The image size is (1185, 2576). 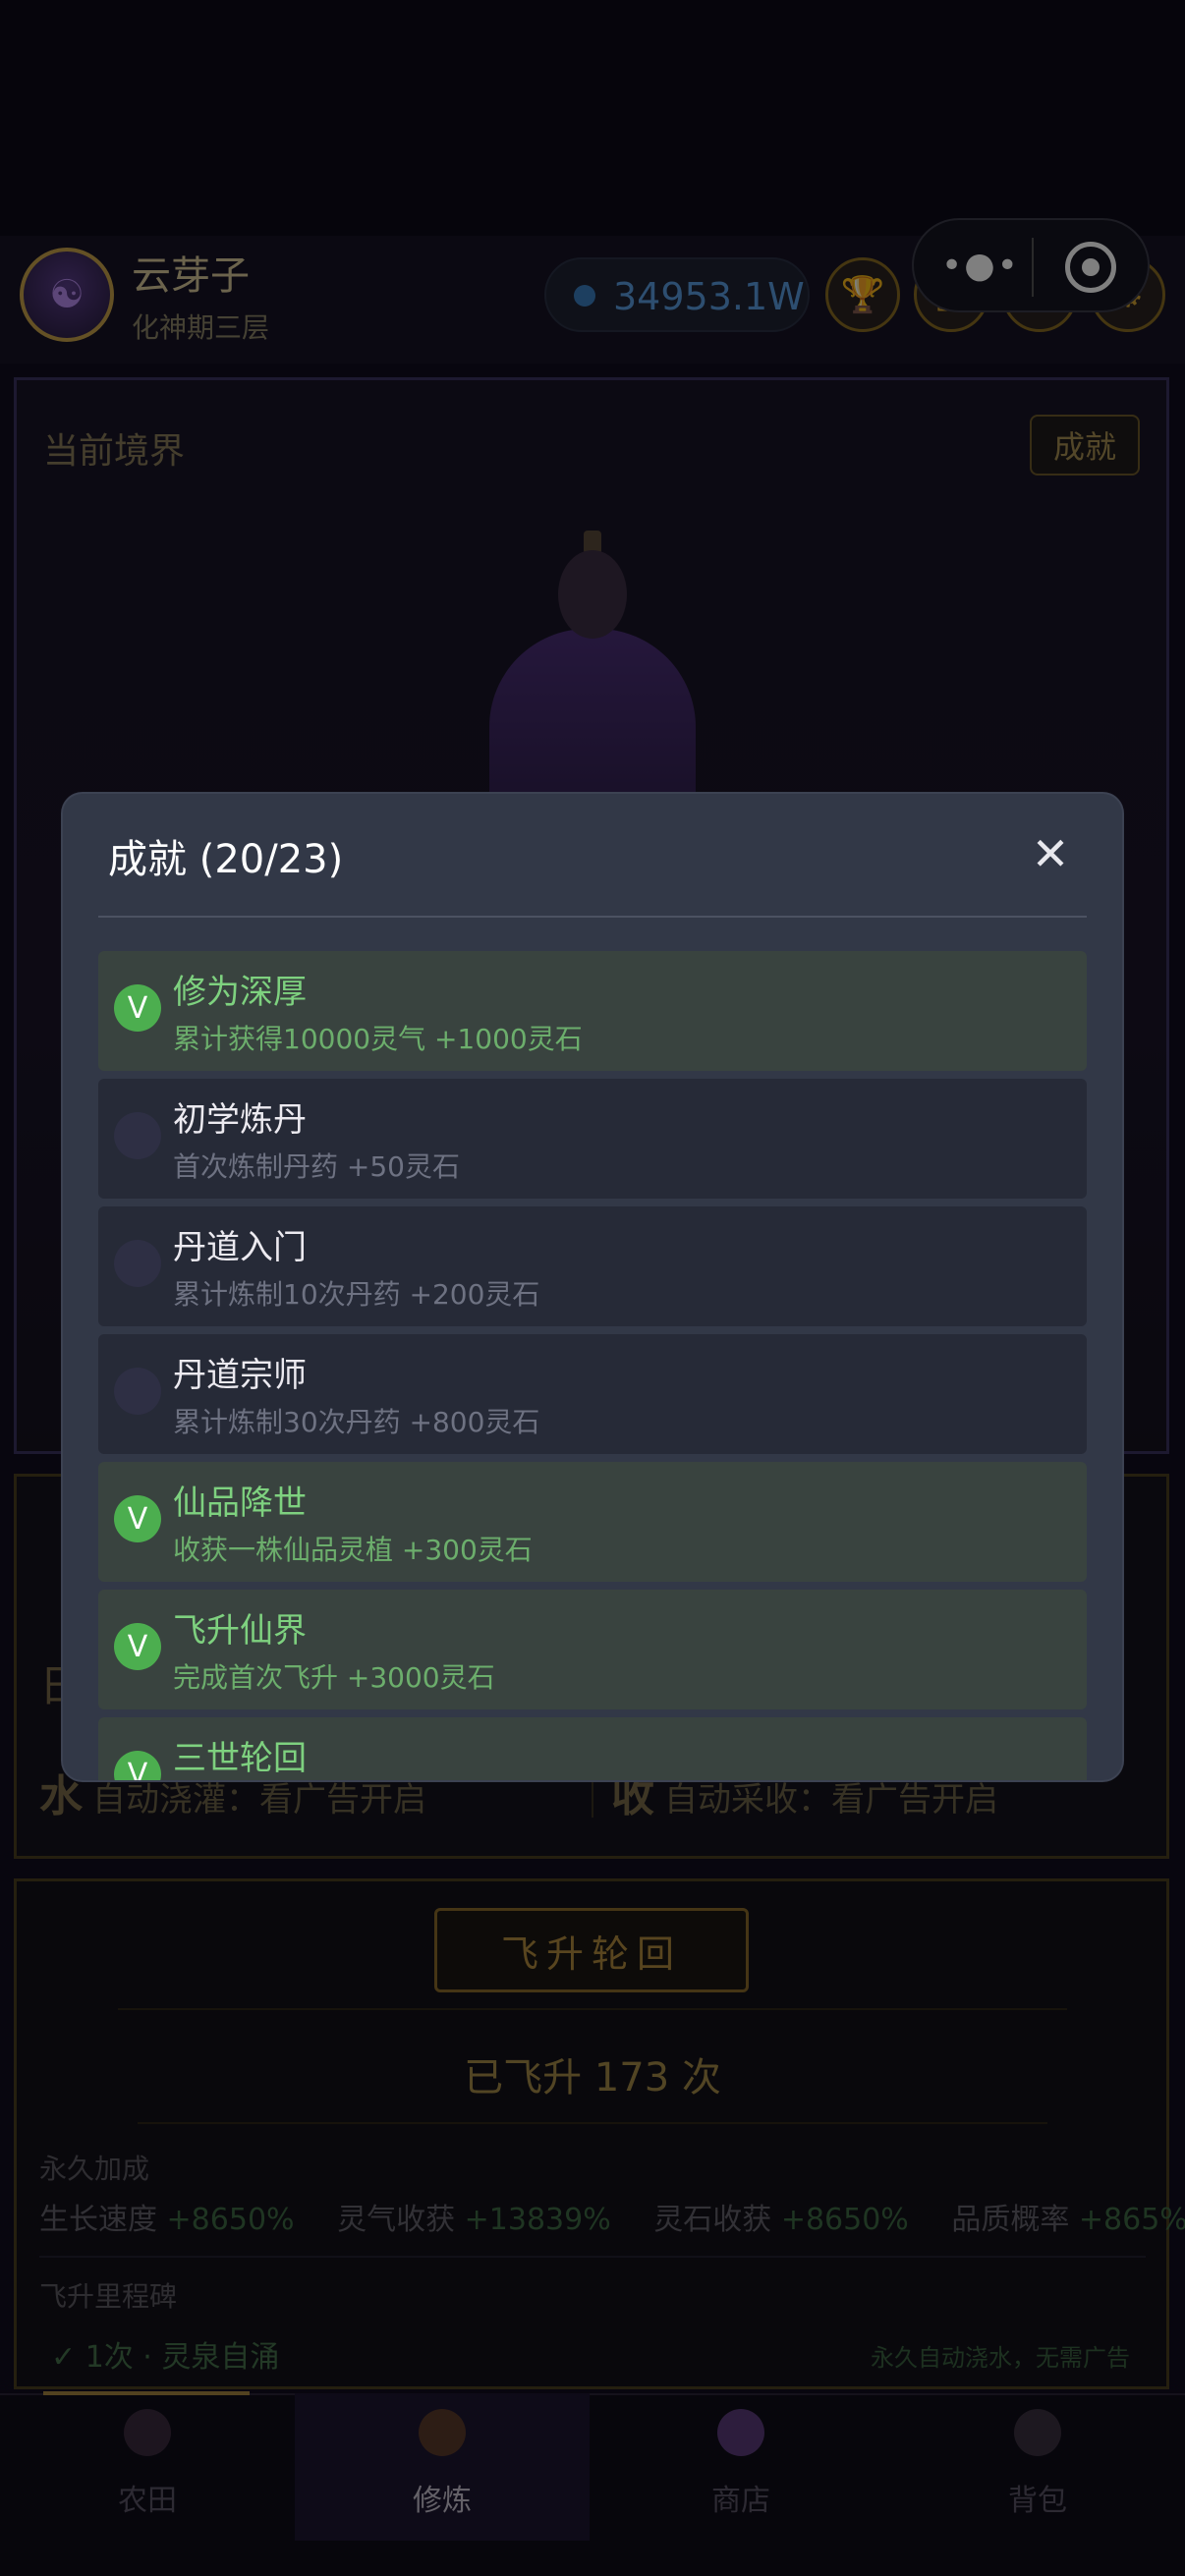 I want to click on achievement-item: V 三世轮回, so click(x=592, y=1748).